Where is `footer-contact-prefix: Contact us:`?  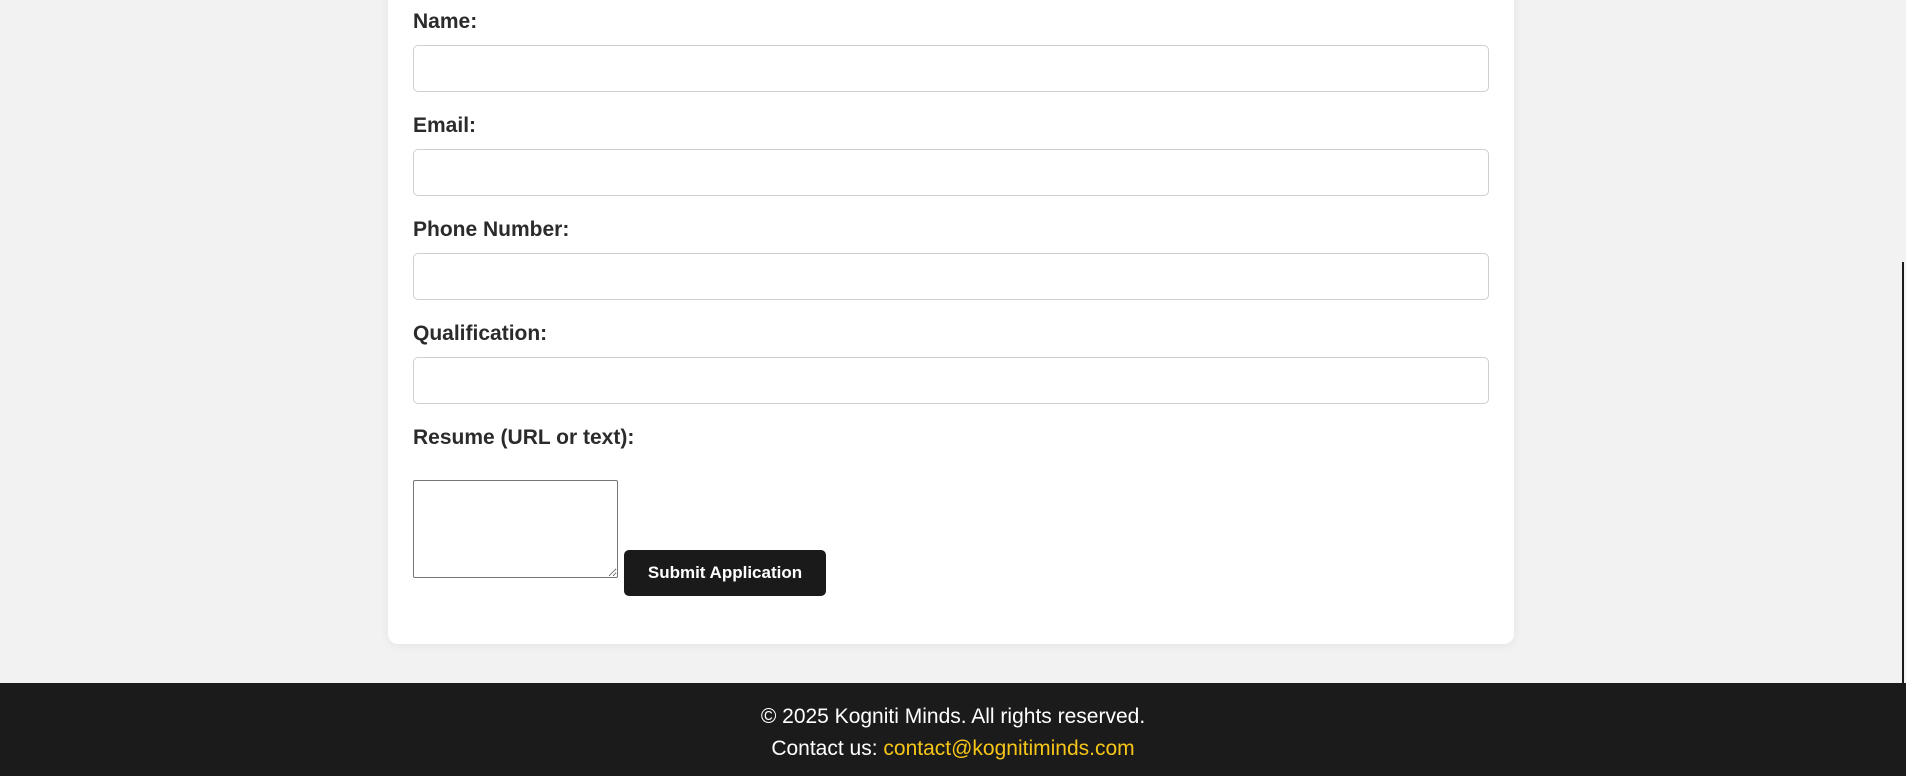
footer-contact-prefix: Contact us: is located at coordinates (824, 748).